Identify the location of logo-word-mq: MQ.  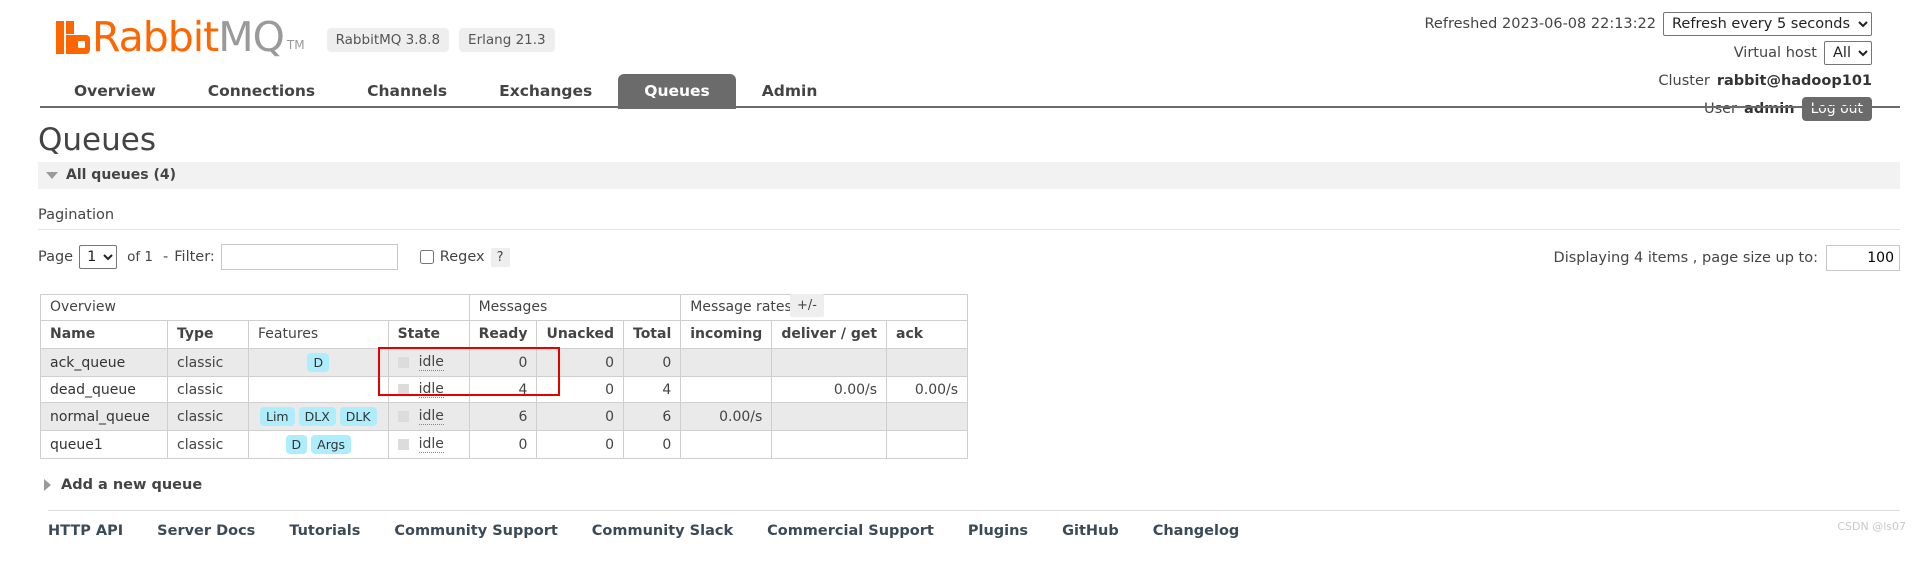
(251, 37).